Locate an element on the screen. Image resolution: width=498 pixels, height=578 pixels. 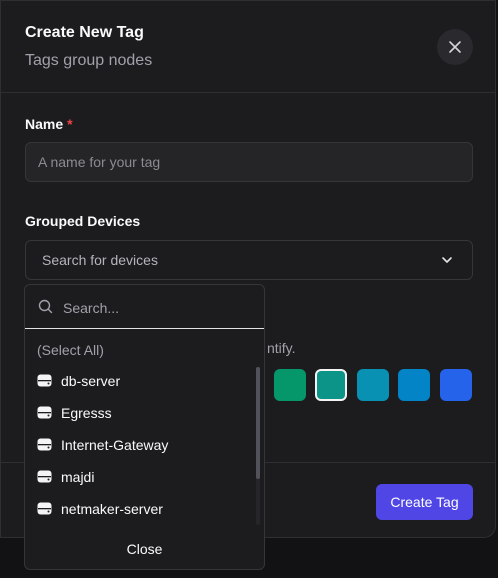
modal-subtitle: Tags group nodes is located at coordinates (89, 60).